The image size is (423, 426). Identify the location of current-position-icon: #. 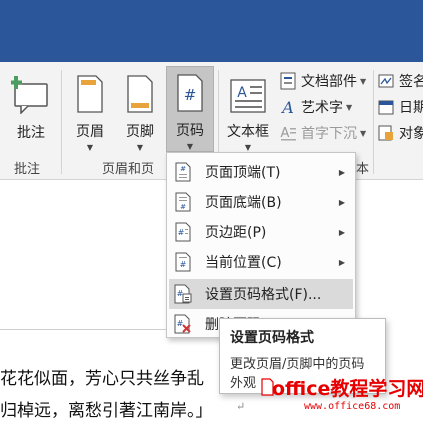
(183, 262).